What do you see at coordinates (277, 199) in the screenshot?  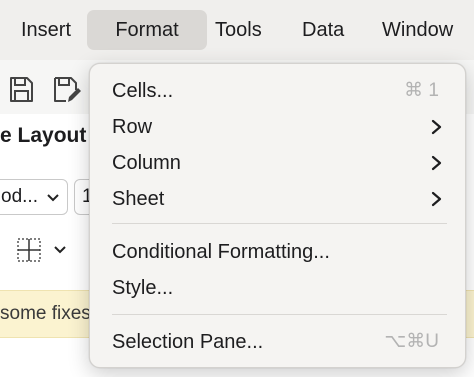 I see `menu-item-sheet: Sheet` at bounding box center [277, 199].